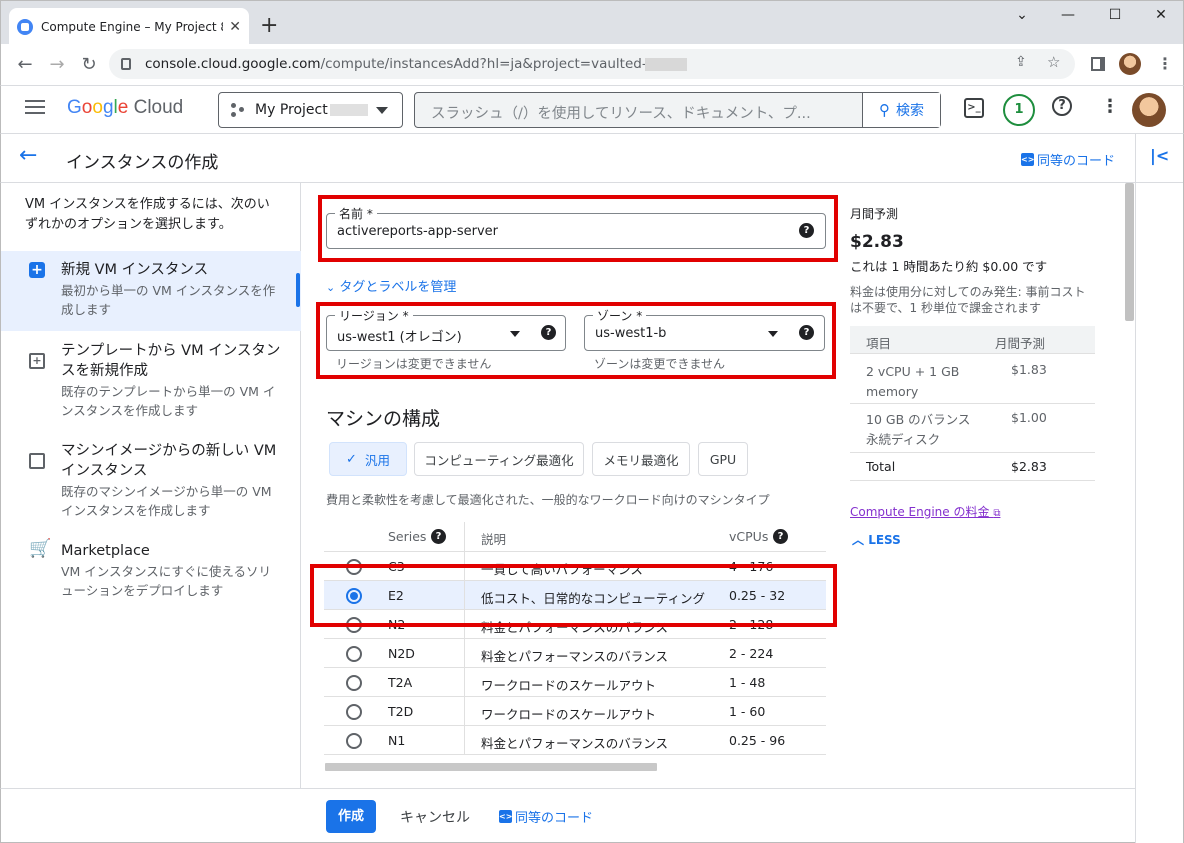 Image resolution: width=1184 pixels, height=843 pixels. Describe the element at coordinates (554, 818) in the screenshot. I see `equivalent-code-label: 同等のコード` at that location.